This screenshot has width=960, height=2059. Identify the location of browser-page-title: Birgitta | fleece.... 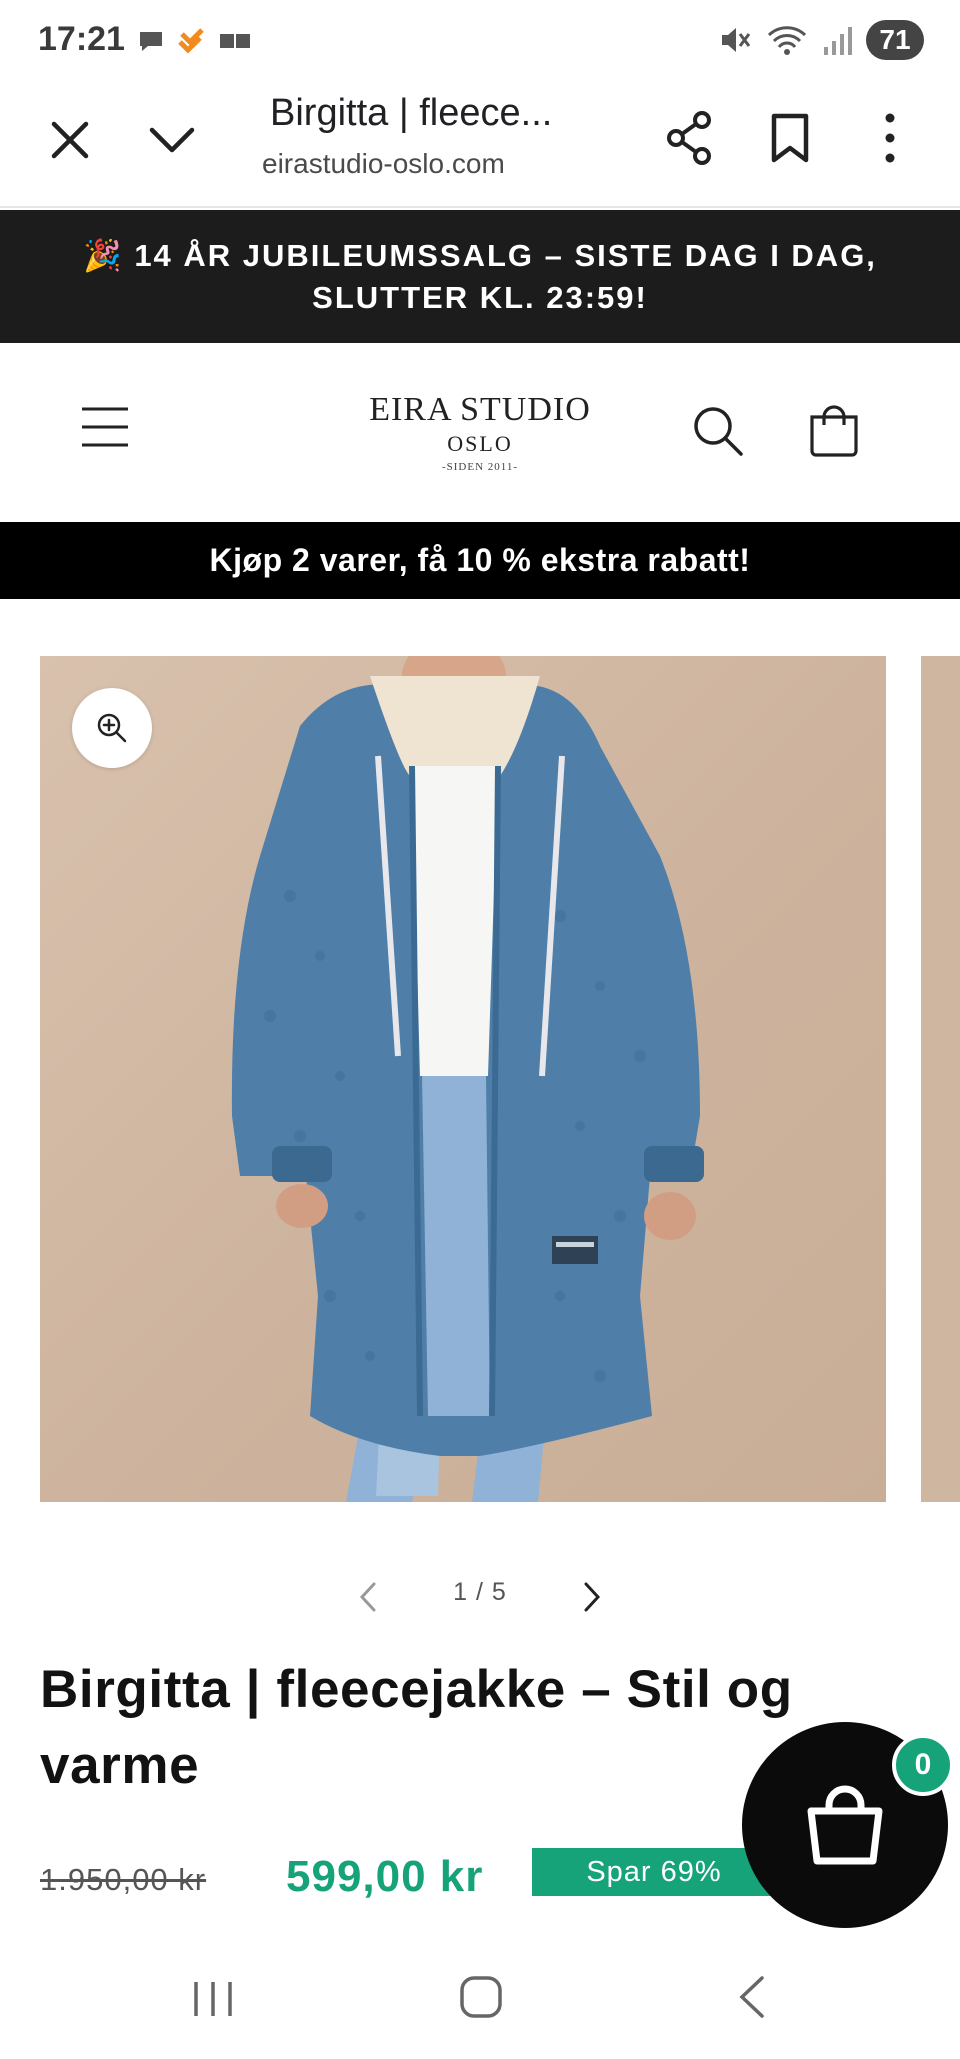
(411, 113).